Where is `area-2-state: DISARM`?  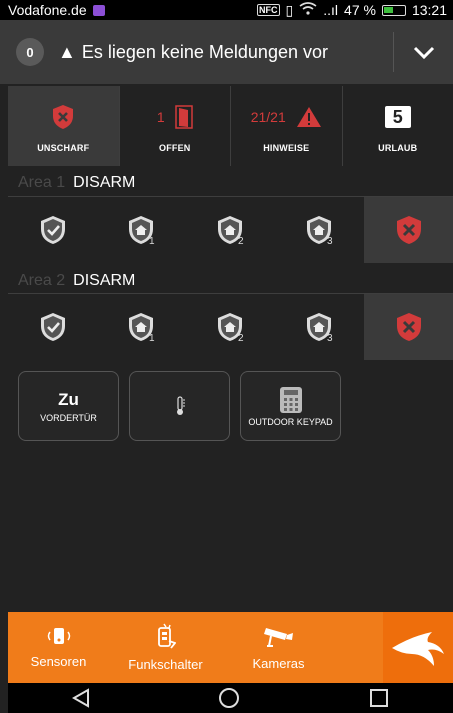
area-2-state: DISARM is located at coordinates (104, 280).